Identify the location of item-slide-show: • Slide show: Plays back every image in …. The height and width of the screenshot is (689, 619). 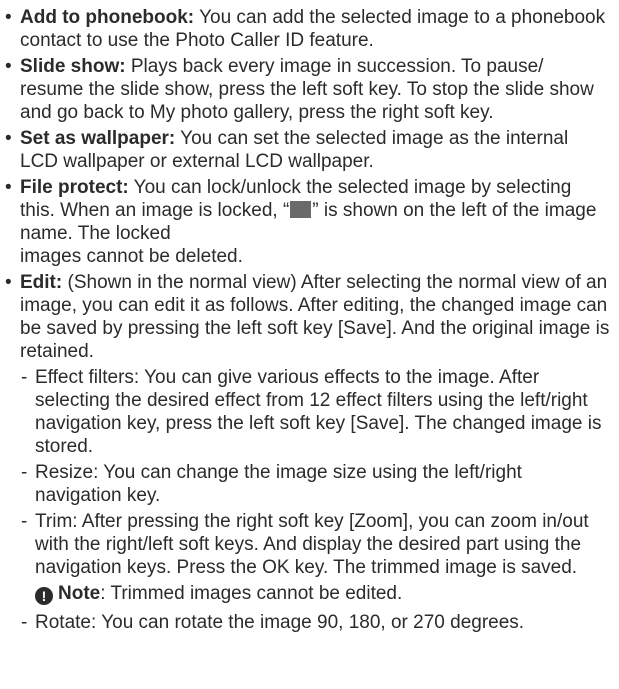
(308, 89).